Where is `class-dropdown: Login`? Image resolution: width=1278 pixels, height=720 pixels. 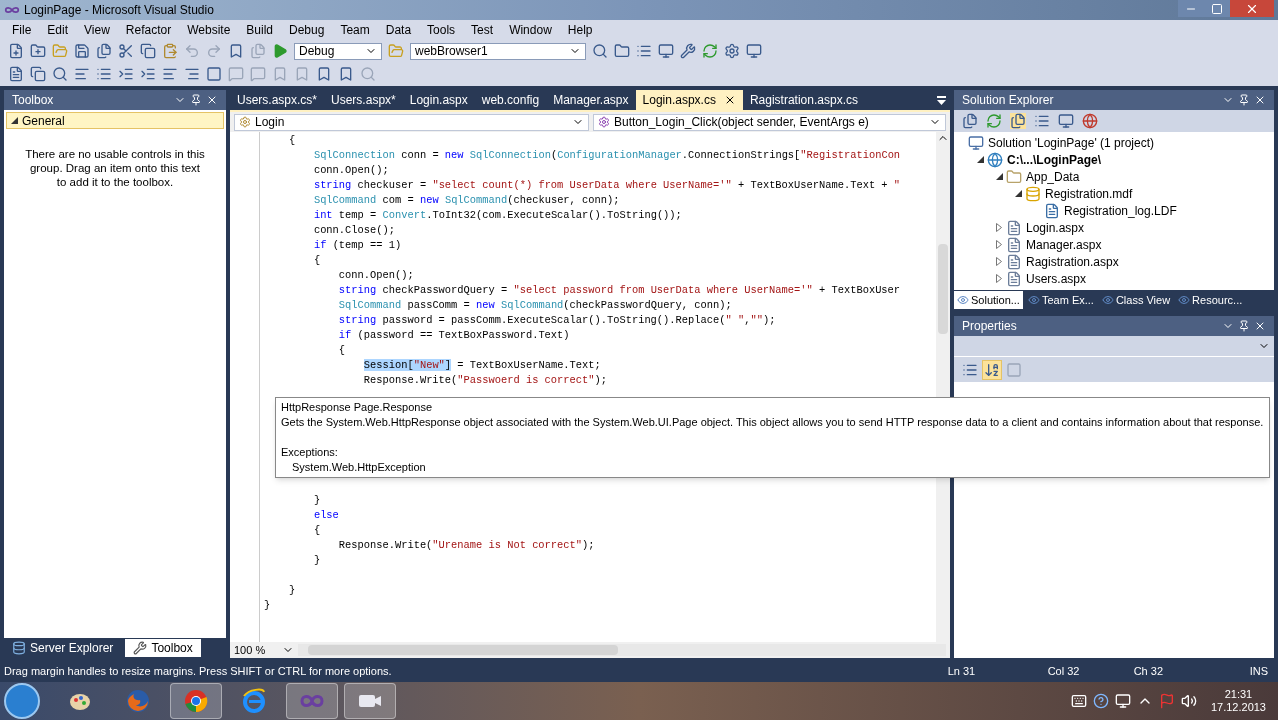
class-dropdown: Login is located at coordinates (411, 122).